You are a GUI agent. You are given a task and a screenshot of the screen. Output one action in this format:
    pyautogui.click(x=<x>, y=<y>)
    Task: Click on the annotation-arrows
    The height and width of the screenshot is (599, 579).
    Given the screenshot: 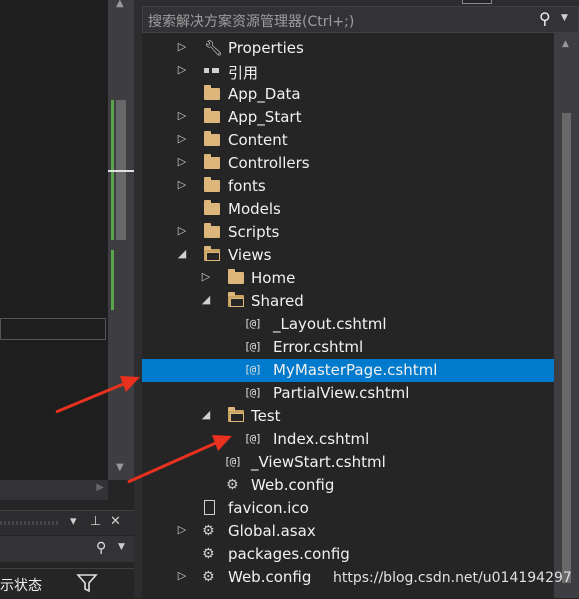 What is the action you would take?
    pyautogui.click(x=143, y=430)
    